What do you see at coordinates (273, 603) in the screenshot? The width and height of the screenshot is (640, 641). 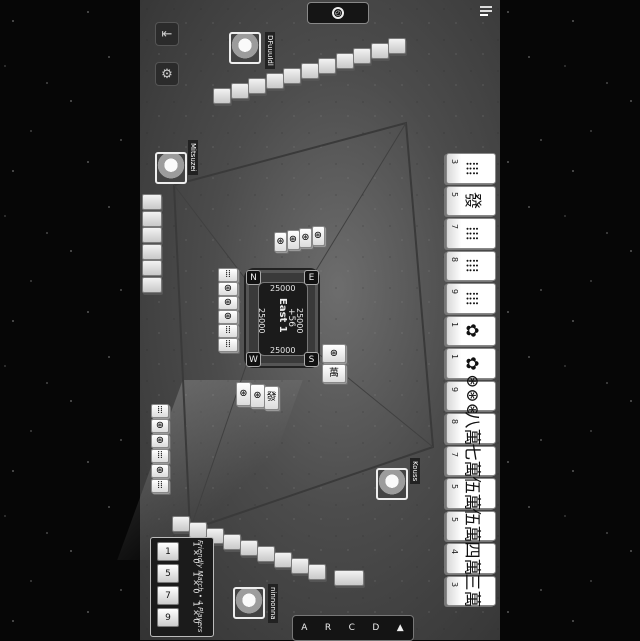 I see `player-name-self: ninnonna` at bounding box center [273, 603].